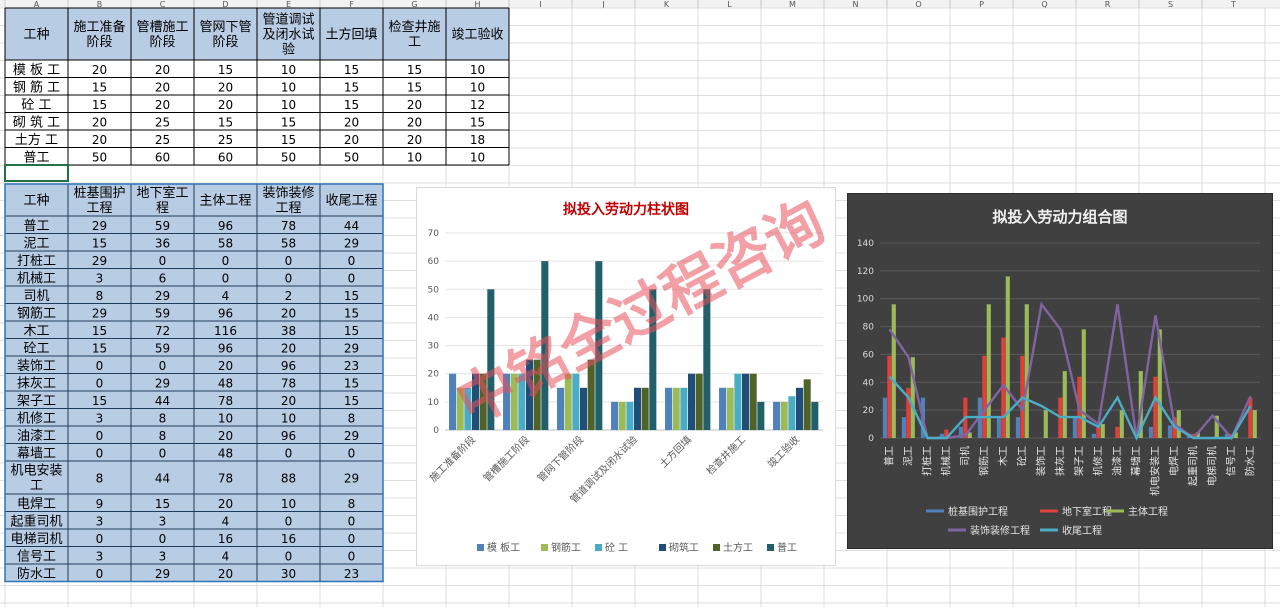 Image resolution: width=1280 pixels, height=607 pixels. What do you see at coordinates (288, 70) in the screenshot?
I see `table1-cell: 10` at bounding box center [288, 70].